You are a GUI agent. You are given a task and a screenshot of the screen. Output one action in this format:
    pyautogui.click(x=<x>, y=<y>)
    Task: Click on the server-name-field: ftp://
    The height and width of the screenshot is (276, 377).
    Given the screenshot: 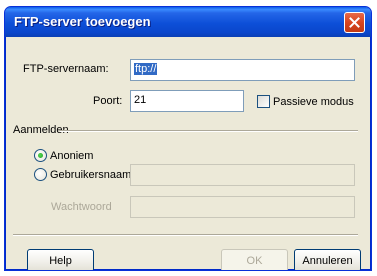 What is the action you would take?
    pyautogui.click(x=242, y=70)
    